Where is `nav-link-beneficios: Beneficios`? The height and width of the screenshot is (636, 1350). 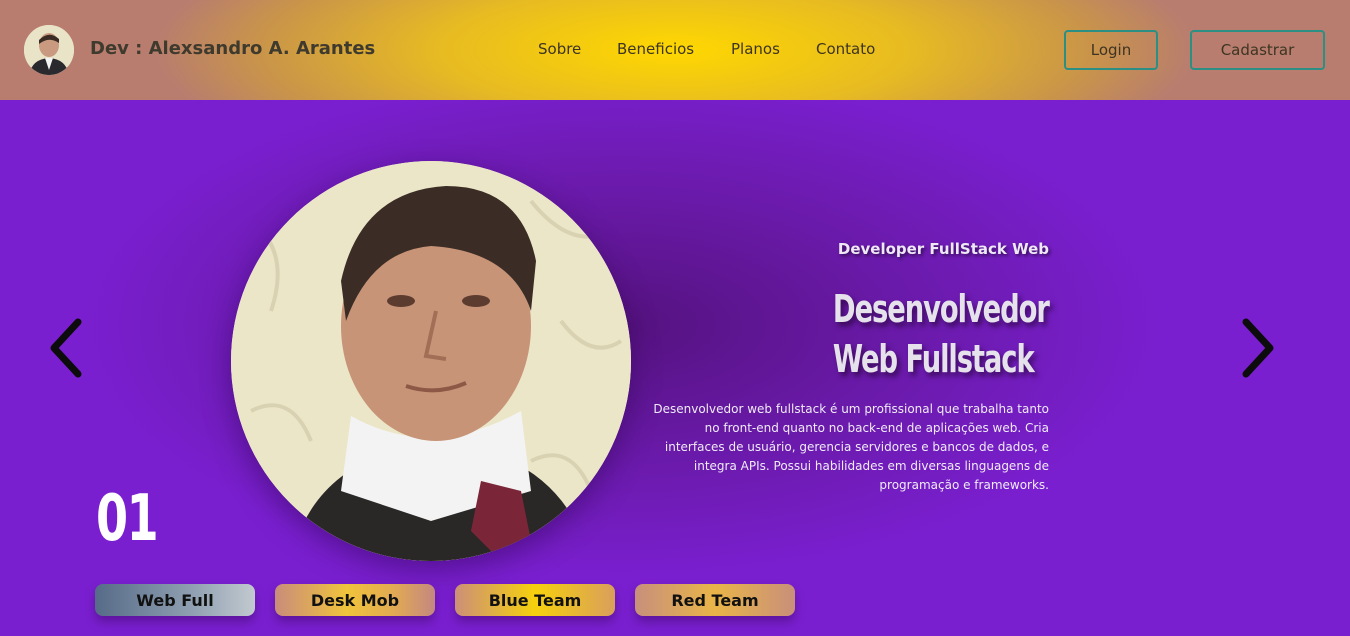 nav-link-beneficios: Beneficios is located at coordinates (655, 49).